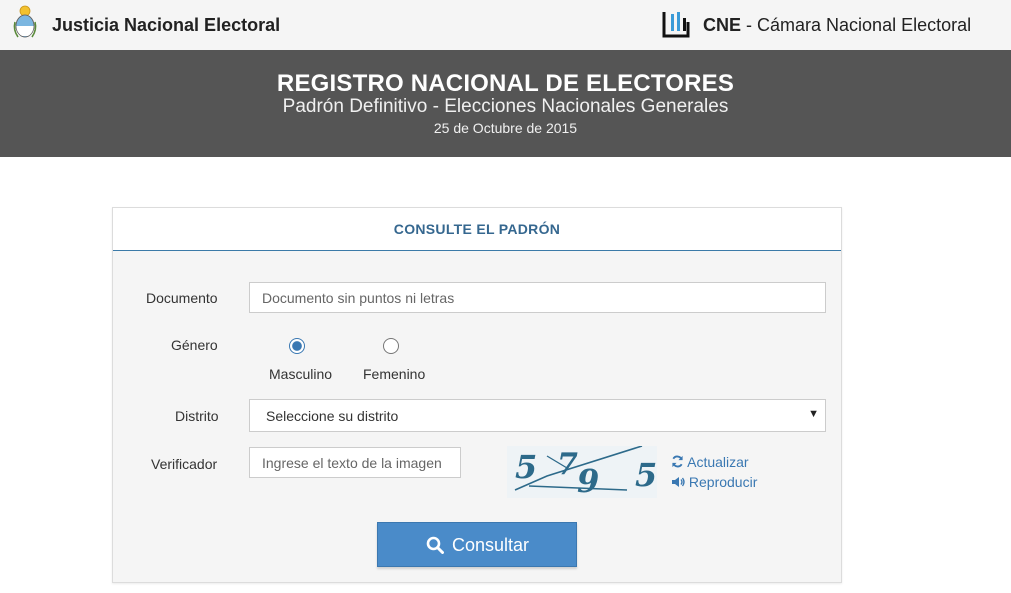  Describe the element at coordinates (646, 475) in the screenshot. I see `captcha-char-4: 5` at that location.